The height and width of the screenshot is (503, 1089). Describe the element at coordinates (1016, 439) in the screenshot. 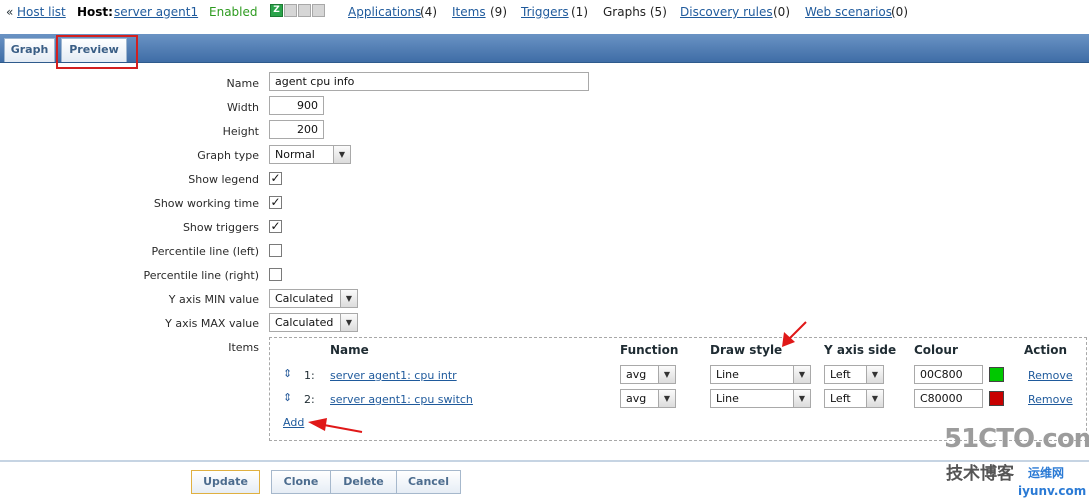

I see `watermark-logo: 51CTO.com` at that location.